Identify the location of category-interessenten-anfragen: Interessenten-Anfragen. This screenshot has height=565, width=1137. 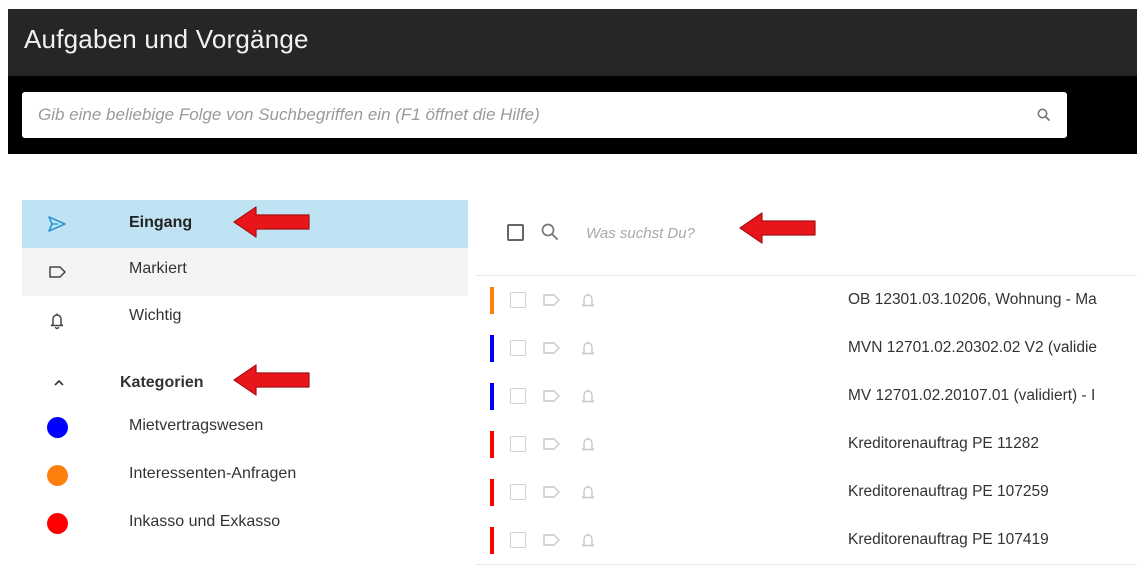
(245, 475).